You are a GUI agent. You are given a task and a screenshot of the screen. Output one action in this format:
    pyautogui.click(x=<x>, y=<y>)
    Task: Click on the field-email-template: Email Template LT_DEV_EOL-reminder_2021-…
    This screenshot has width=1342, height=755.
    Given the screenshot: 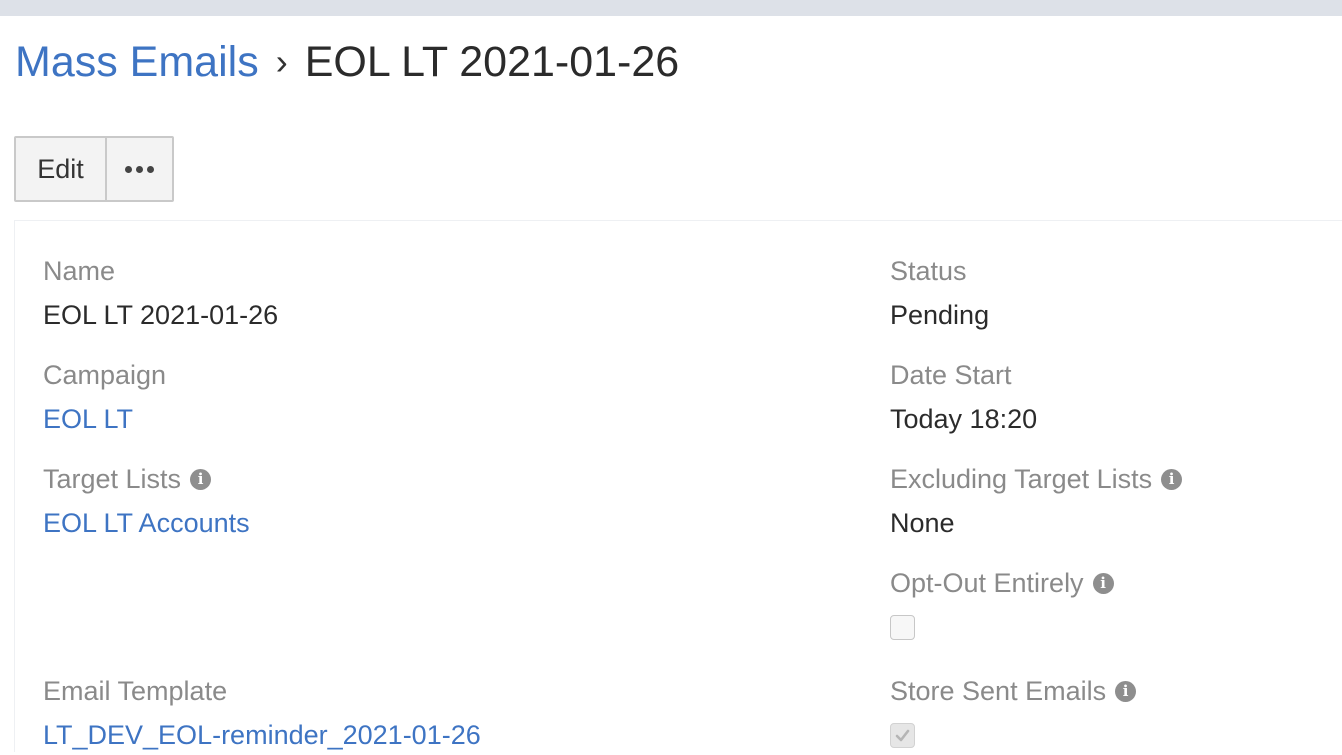 What is the action you would take?
    pyautogui.click(x=262, y=714)
    